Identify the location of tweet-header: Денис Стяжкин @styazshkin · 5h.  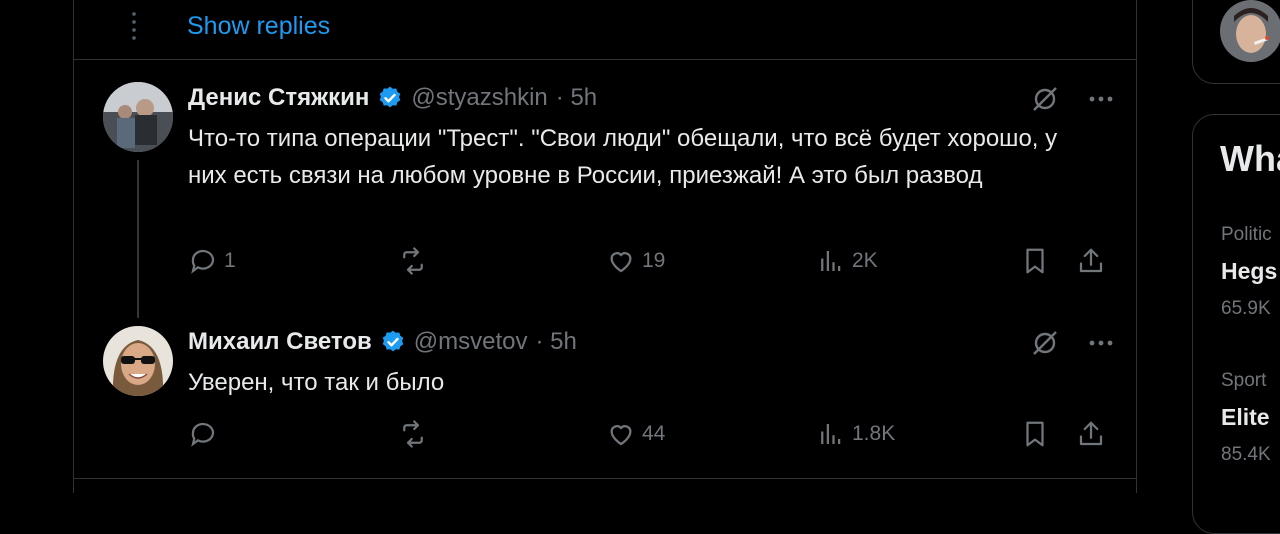
(392, 98).